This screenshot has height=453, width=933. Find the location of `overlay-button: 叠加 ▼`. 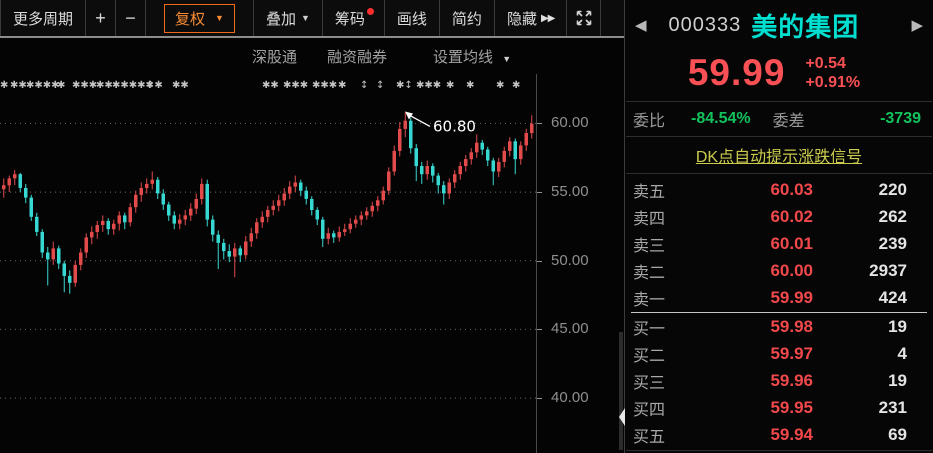

overlay-button: 叠加 ▼ is located at coordinates (288, 18).